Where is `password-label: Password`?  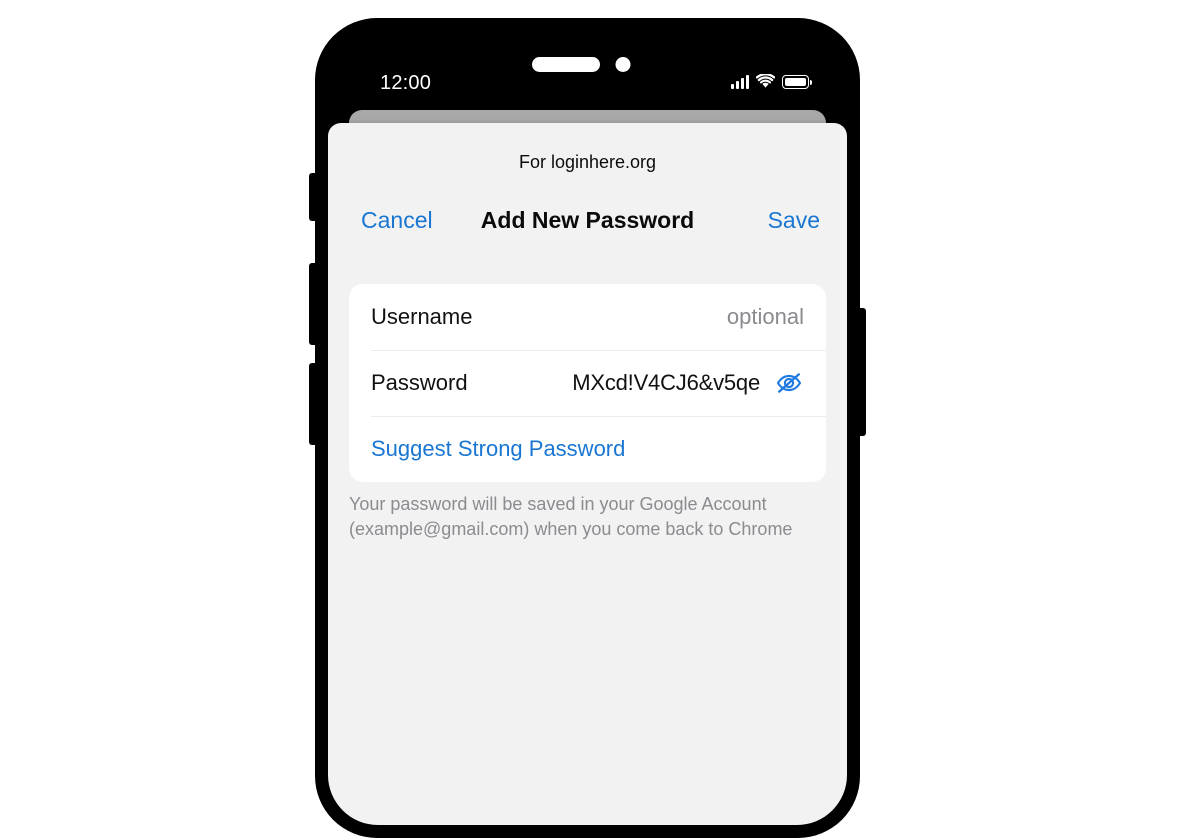 password-label: Password is located at coordinates (419, 382).